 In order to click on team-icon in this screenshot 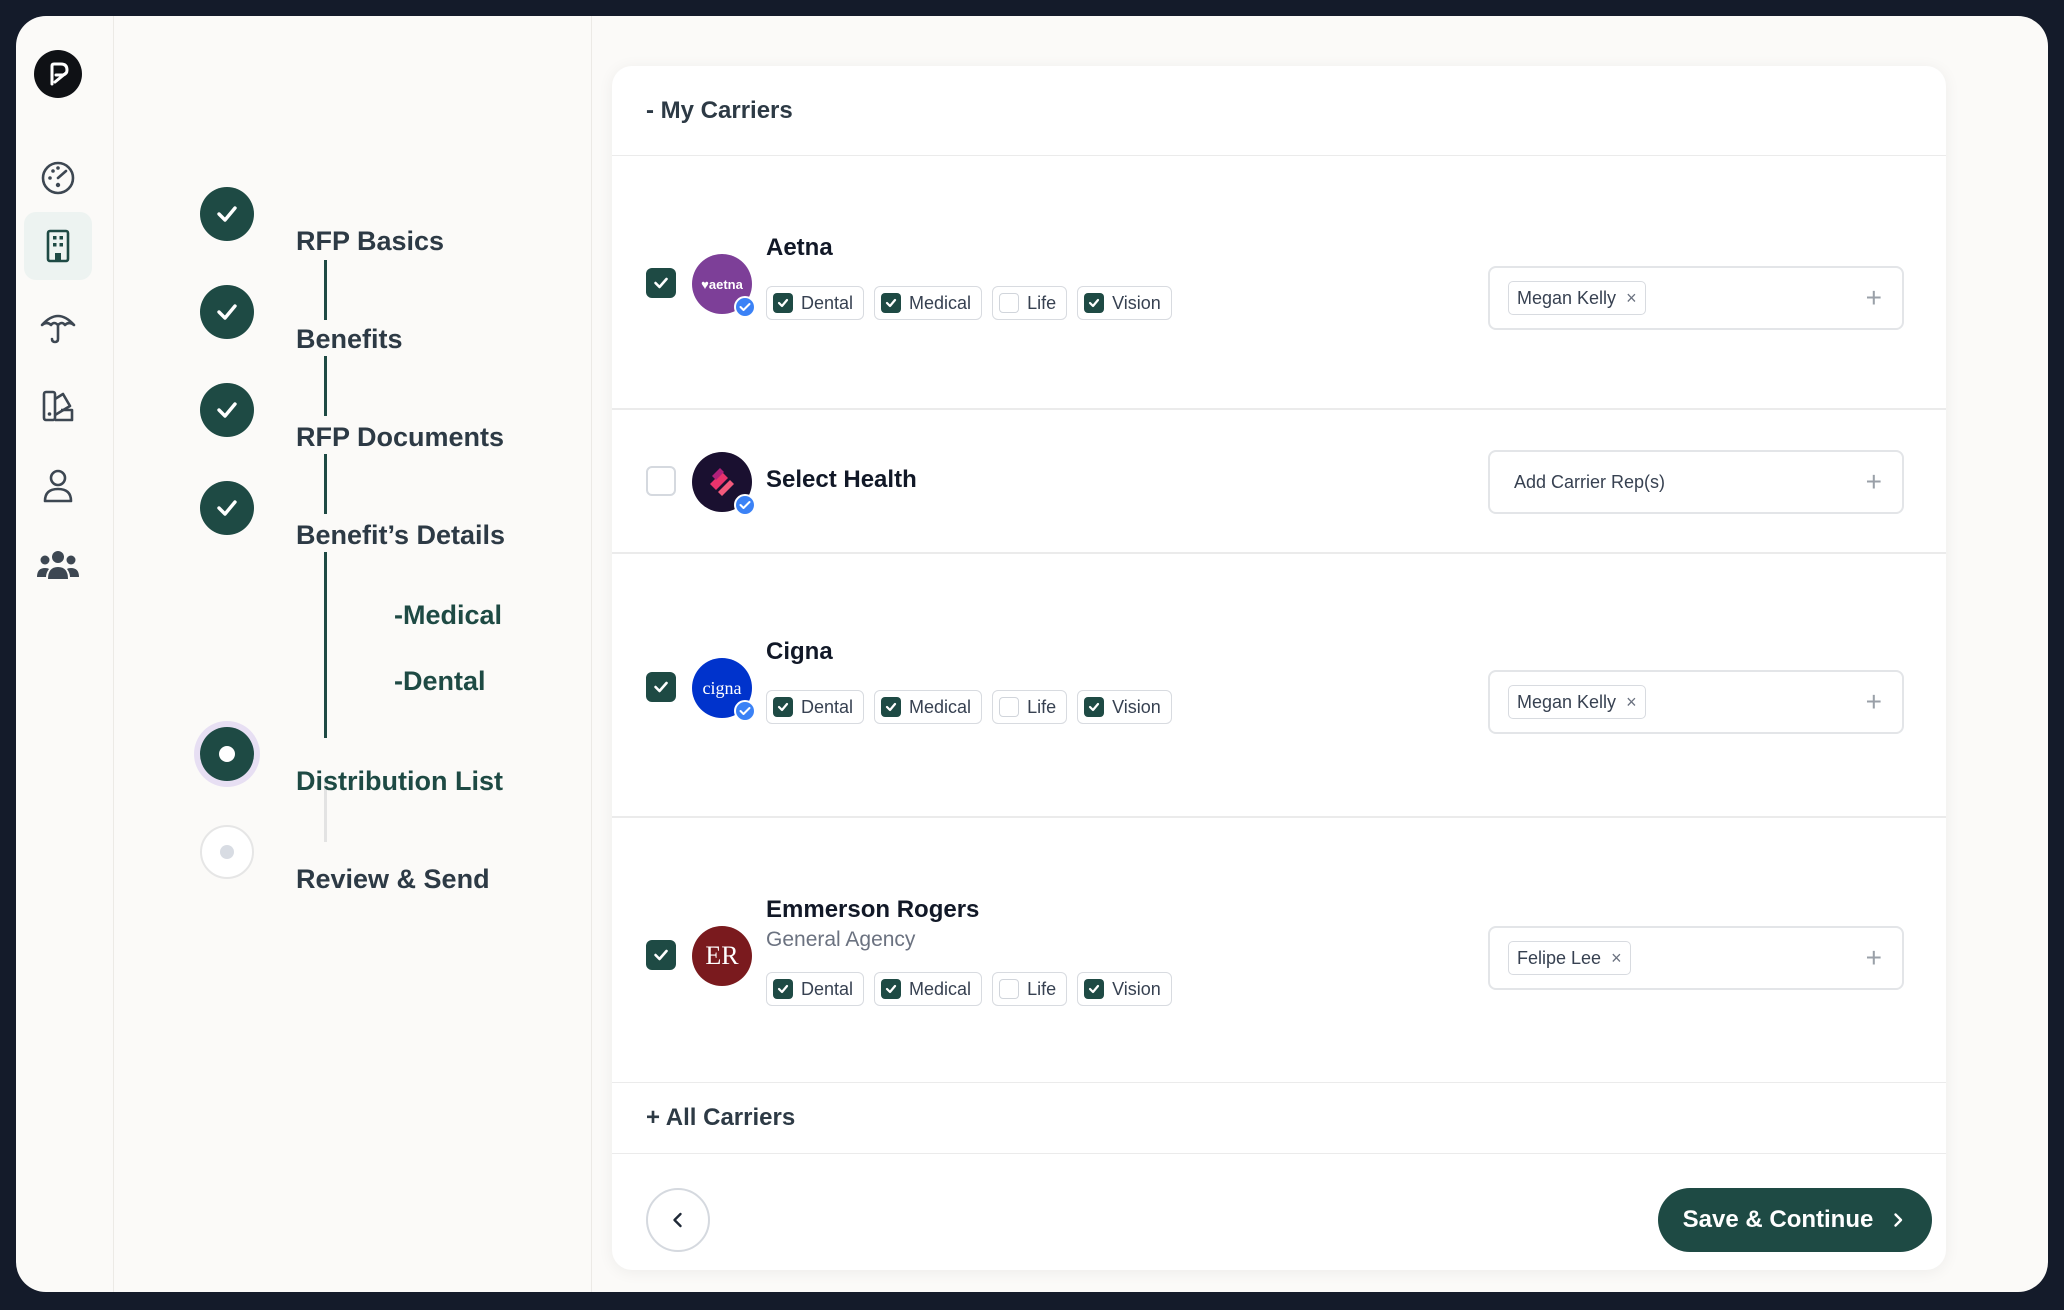, I will do `click(58, 566)`.